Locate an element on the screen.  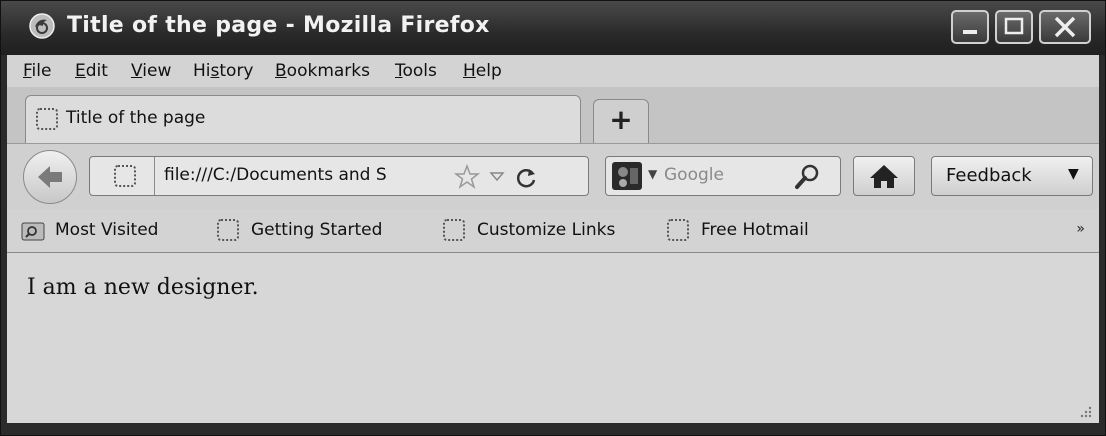
menu-file: File is located at coordinates (37, 71).